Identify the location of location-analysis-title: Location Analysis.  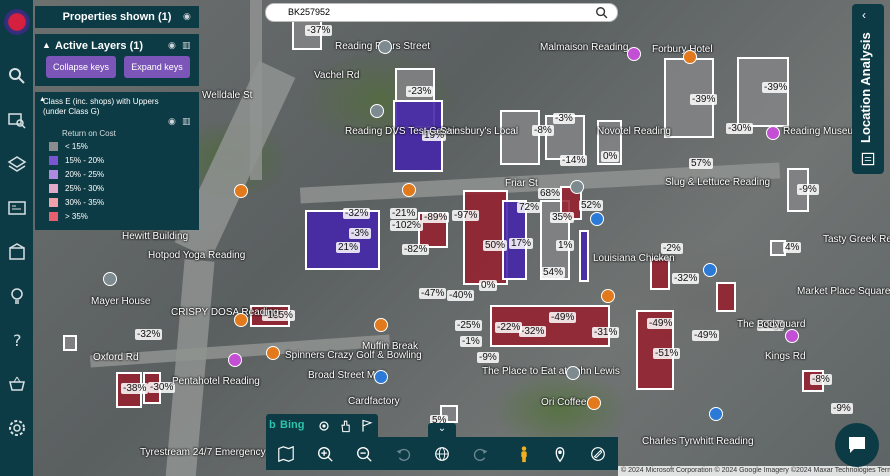
(865, 88).